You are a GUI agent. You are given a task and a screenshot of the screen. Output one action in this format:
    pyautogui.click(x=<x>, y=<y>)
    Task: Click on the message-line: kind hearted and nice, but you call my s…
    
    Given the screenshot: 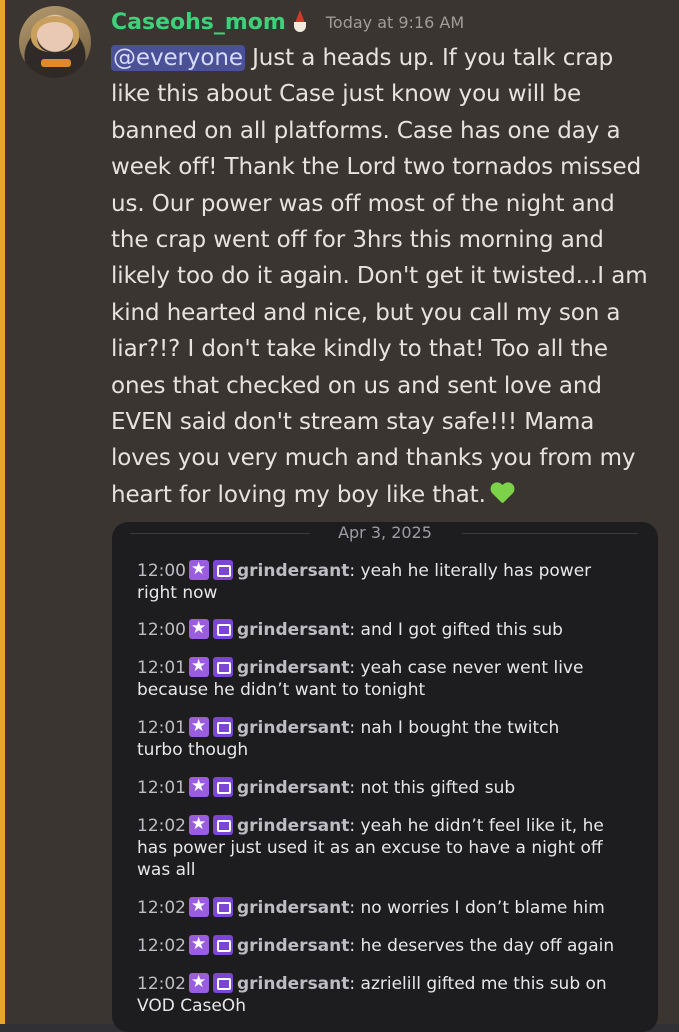 What is the action you would take?
    pyautogui.click(x=366, y=312)
    